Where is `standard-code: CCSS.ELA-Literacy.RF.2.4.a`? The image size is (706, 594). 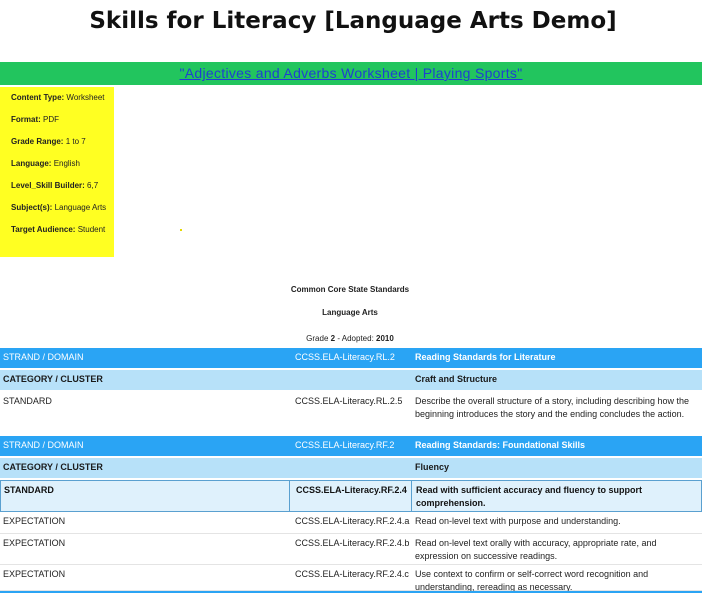 standard-code: CCSS.ELA-Literacy.RF.2.4.a is located at coordinates (352, 521).